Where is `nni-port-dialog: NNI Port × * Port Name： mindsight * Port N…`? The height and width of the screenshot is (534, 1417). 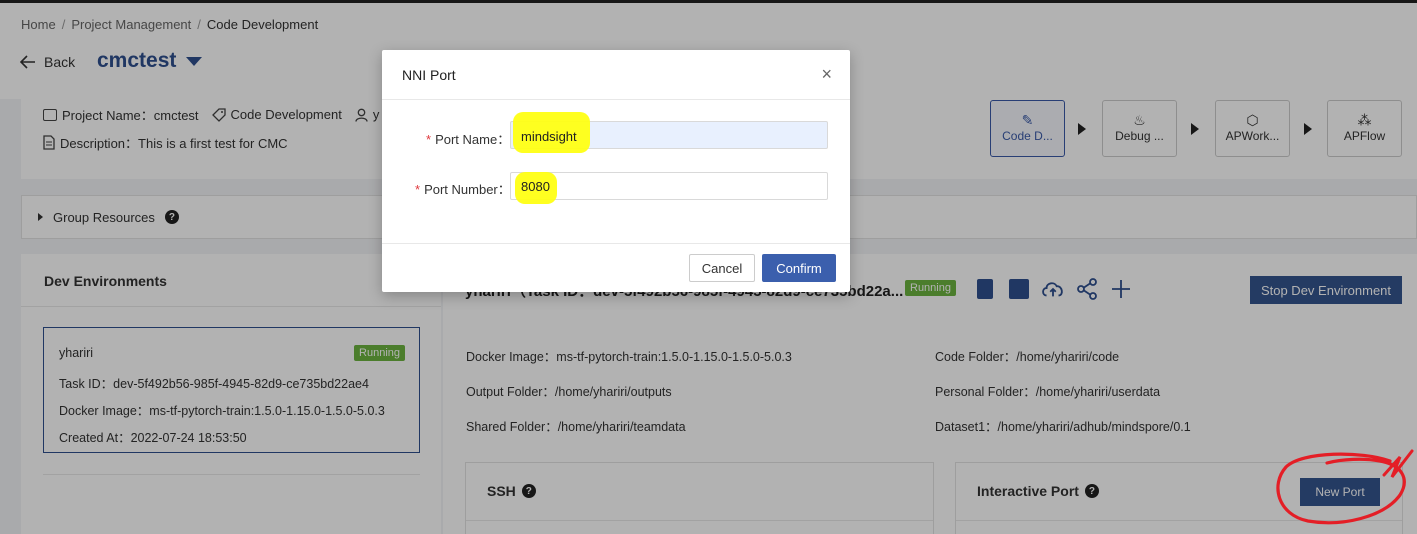
nni-port-dialog: NNI Port × * Port Name： mindsight * Port N… is located at coordinates (616, 171).